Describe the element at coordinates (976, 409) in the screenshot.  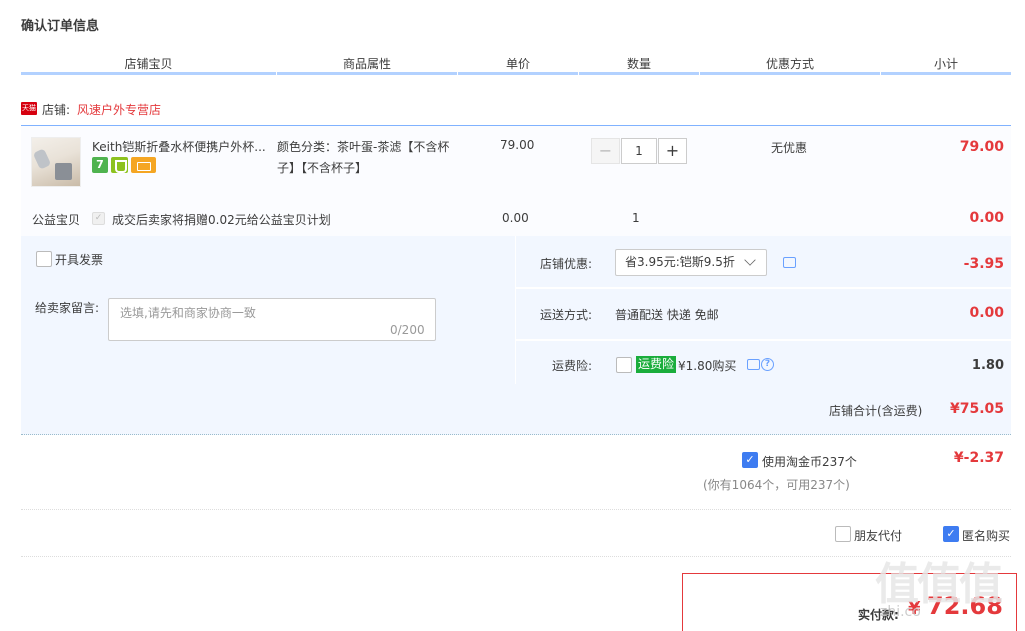
I see `shop-total-amount: ¥75.05` at that location.